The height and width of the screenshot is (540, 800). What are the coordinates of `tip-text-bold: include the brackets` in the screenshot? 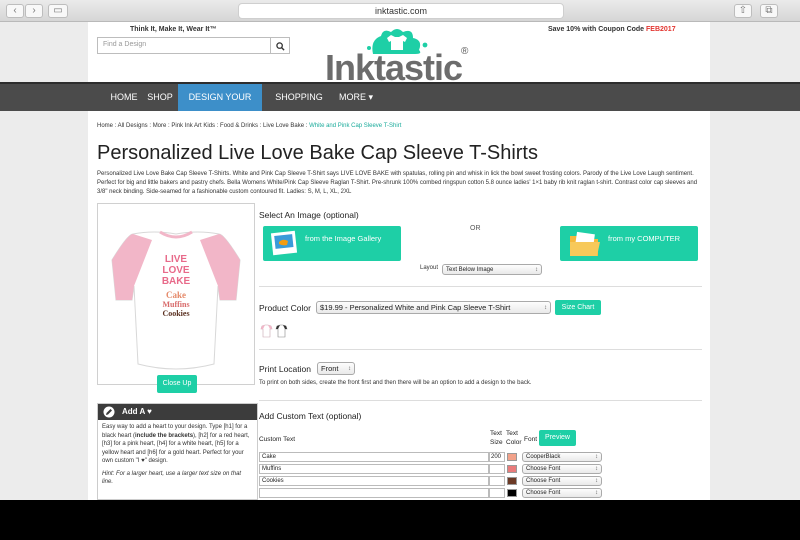 It's located at (164, 435).